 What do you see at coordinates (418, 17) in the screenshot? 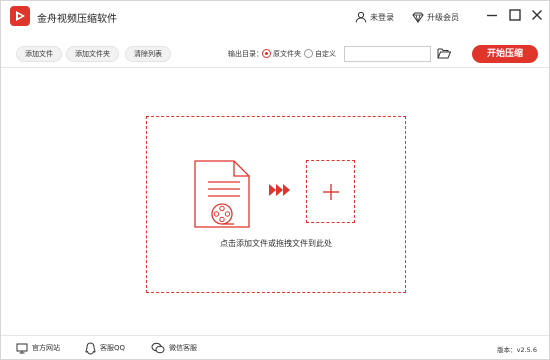
I see `vip-diamond-icon` at bounding box center [418, 17].